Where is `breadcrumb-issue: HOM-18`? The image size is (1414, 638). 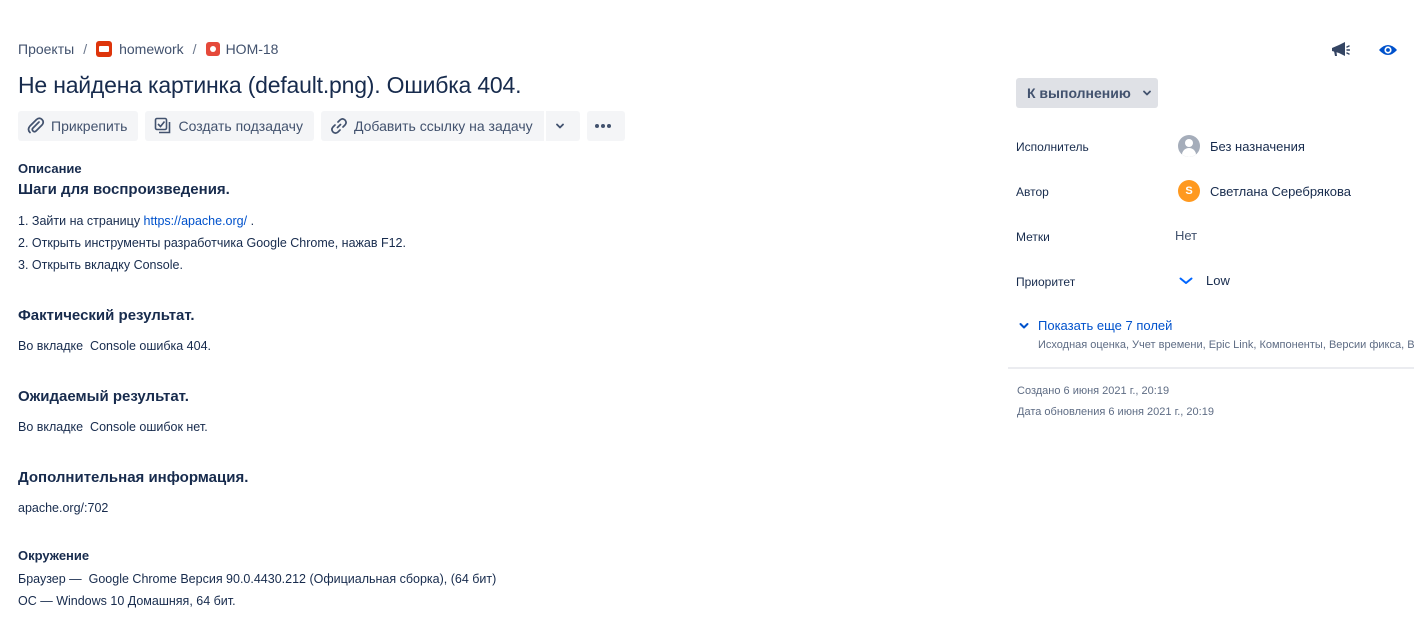 breadcrumb-issue: HOM-18 is located at coordinates (242, 49).